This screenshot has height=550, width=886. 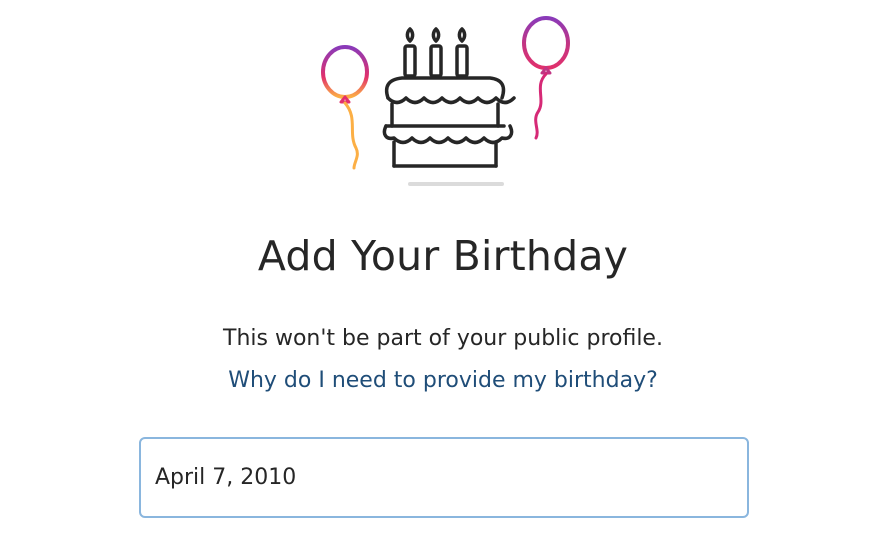 What do you see at coordinates (449, 97) in the screenshot?
I see `birthday-cake-icon` at bounding box center [449, 97].